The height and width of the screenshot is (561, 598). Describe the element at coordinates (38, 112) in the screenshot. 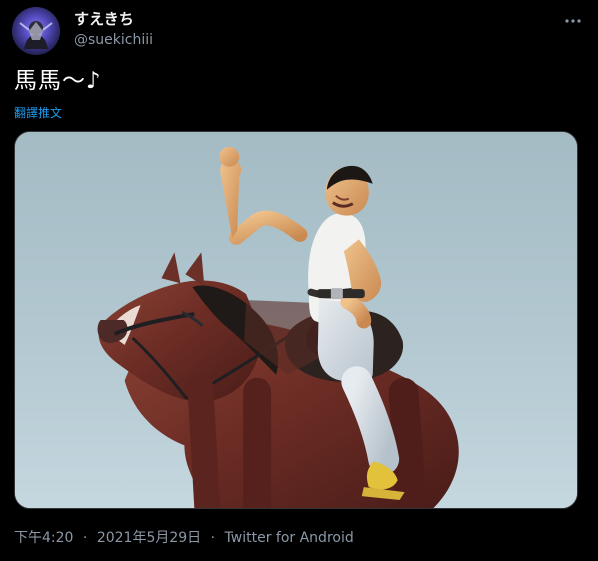

I see `translate-tweet-link: 翻譯推文` at that location.